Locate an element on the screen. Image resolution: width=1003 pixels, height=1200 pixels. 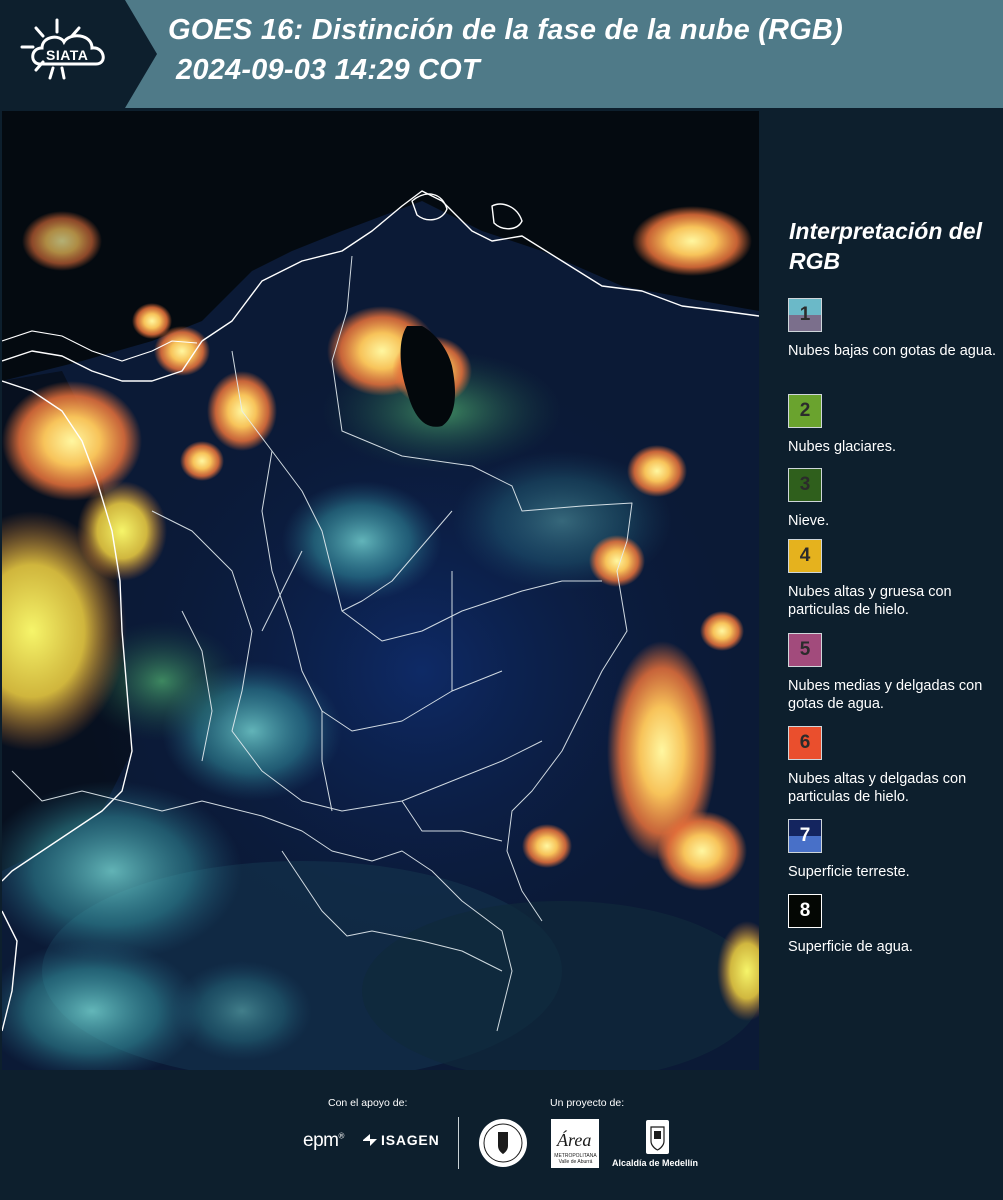
alcaldia-medellin-logo: Alcaldía de Medellín is located at coordinates (655, 1163).